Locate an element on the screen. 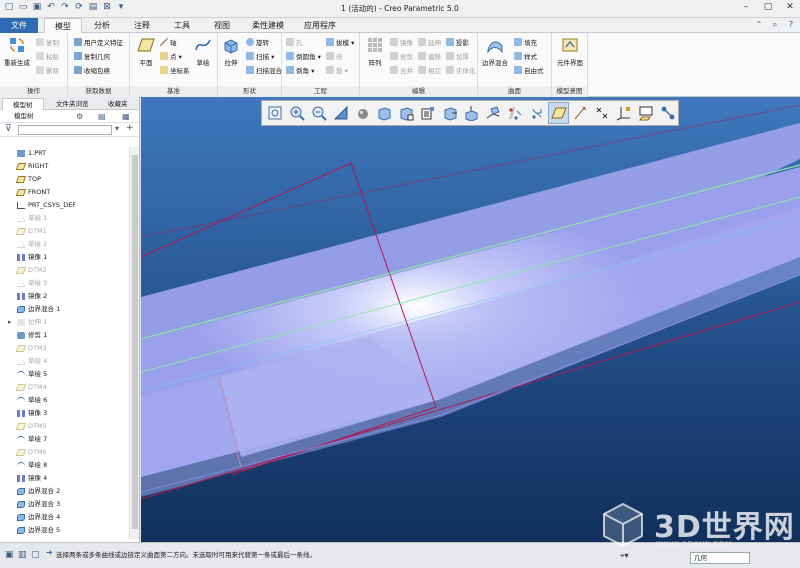  chamfer-button: 倒角 ▾ is located at coordinates (300, 71).